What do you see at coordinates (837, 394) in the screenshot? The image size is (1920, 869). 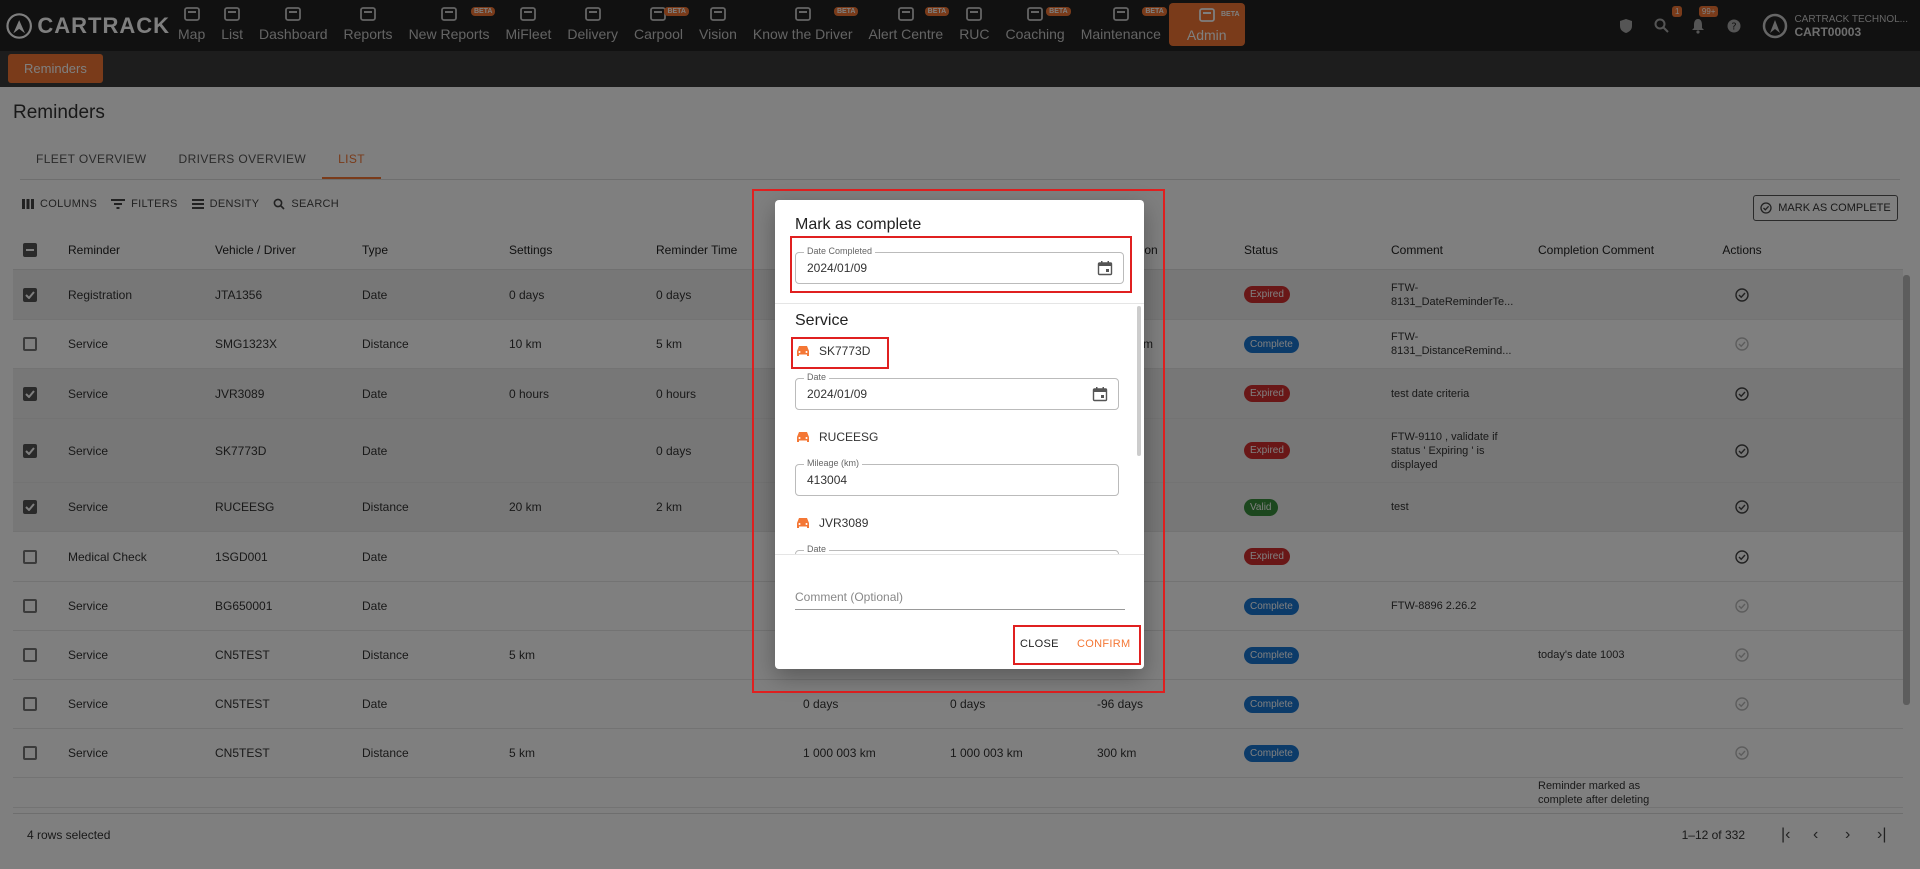 I see `field-value: 2024/01/09` at bounding box center [837, 394].